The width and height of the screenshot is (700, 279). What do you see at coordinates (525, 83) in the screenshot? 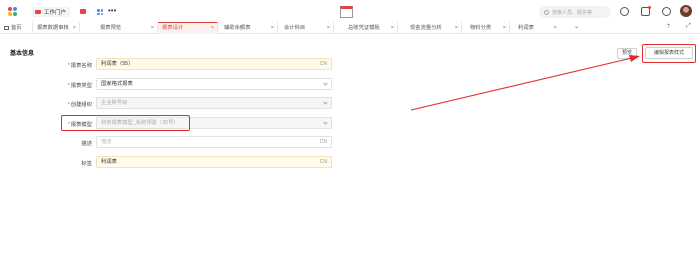
I see `annotation-arrow` at bounding box center [525, 83].